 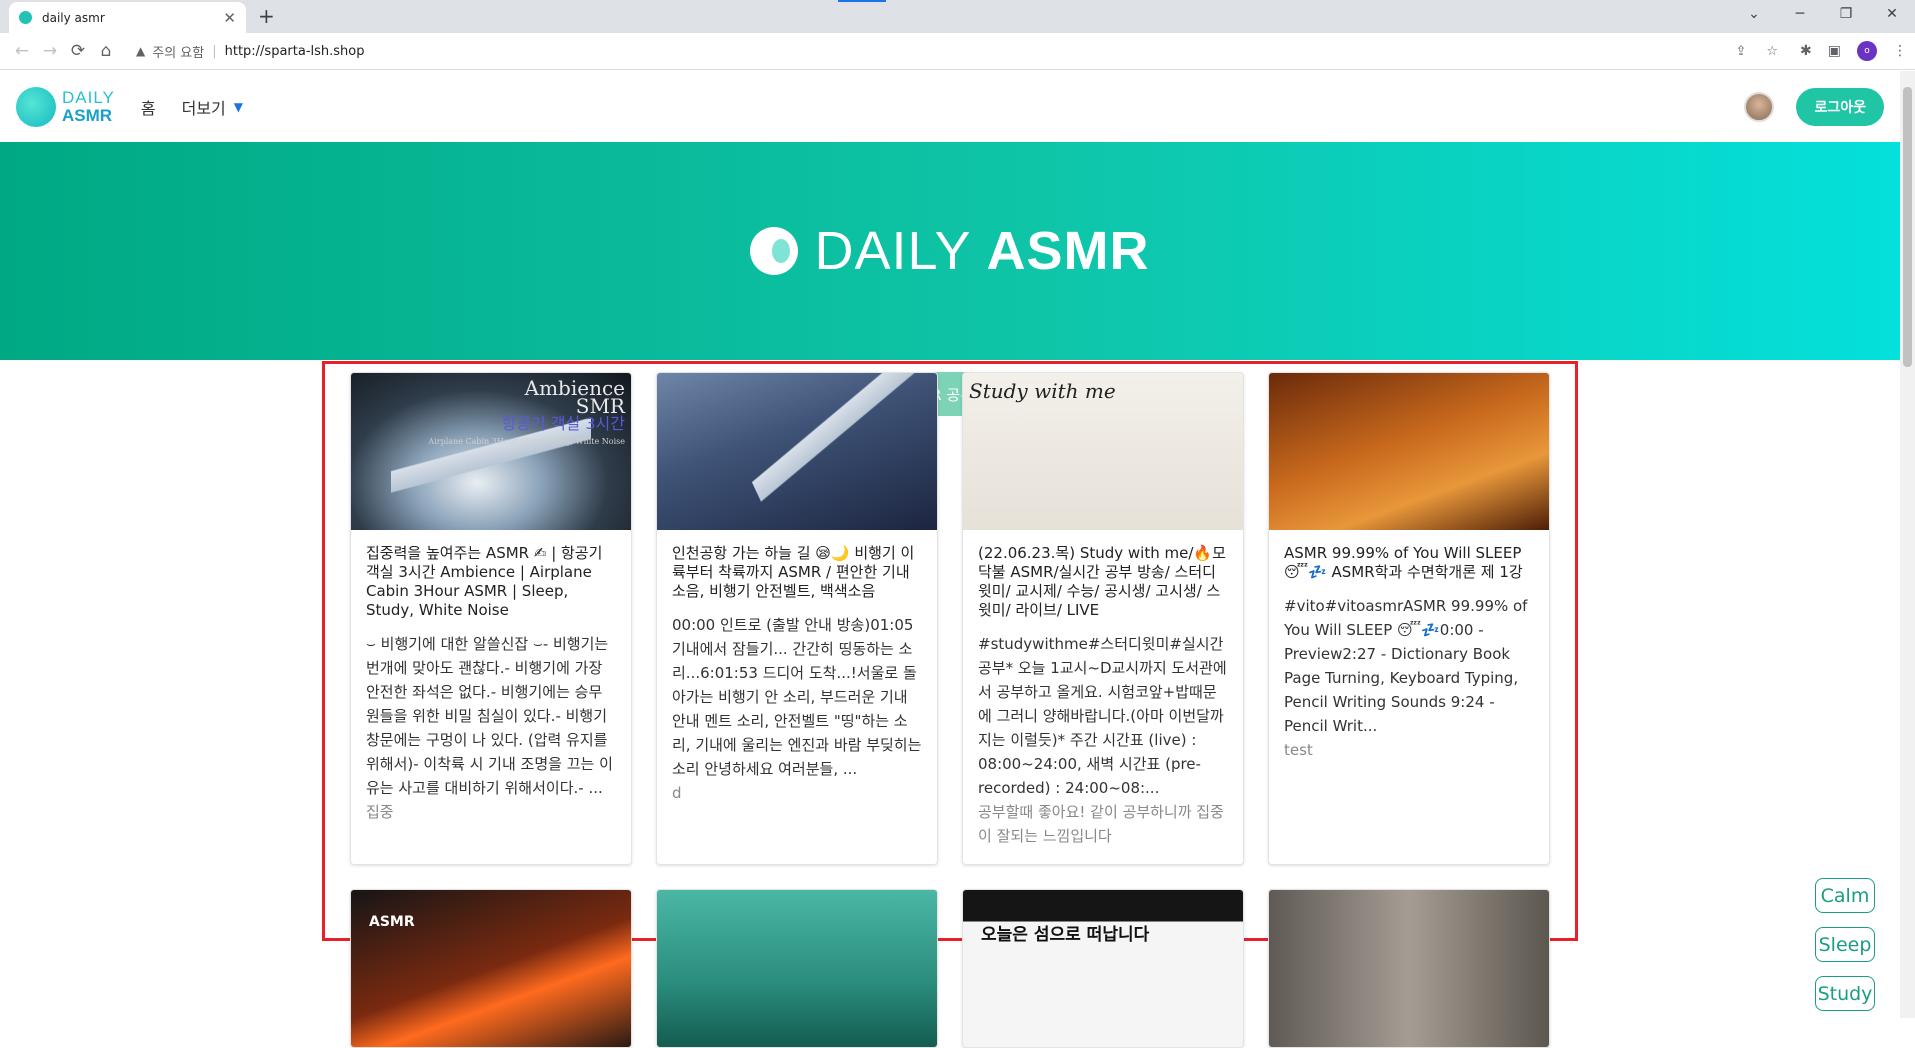 I want to click on thumbnail-wing-shape, so click(x=832, y=442).